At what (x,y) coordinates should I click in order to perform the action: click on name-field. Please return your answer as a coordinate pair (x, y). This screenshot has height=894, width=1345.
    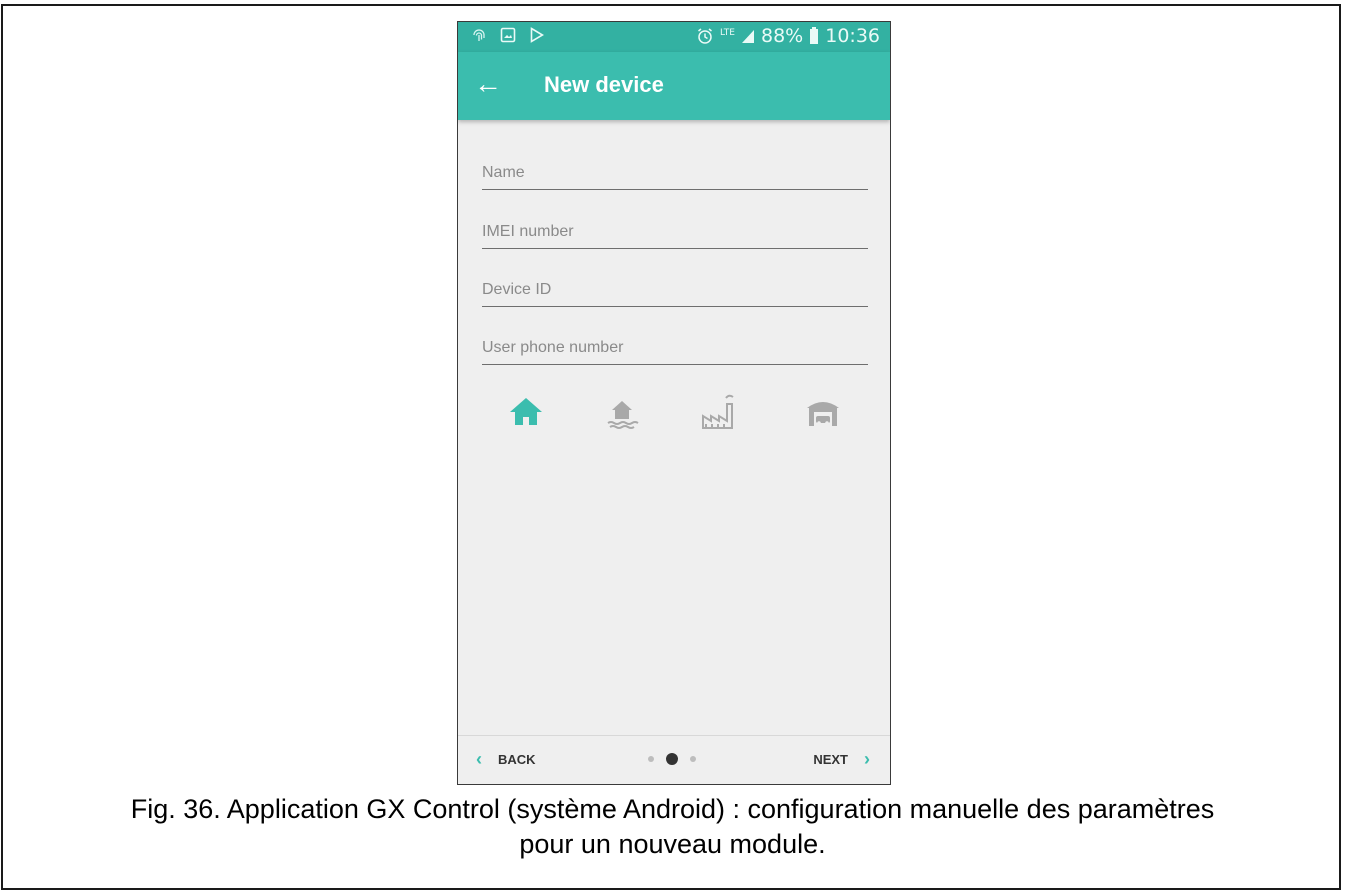
    Looking at the image, I should click on (675, 174).